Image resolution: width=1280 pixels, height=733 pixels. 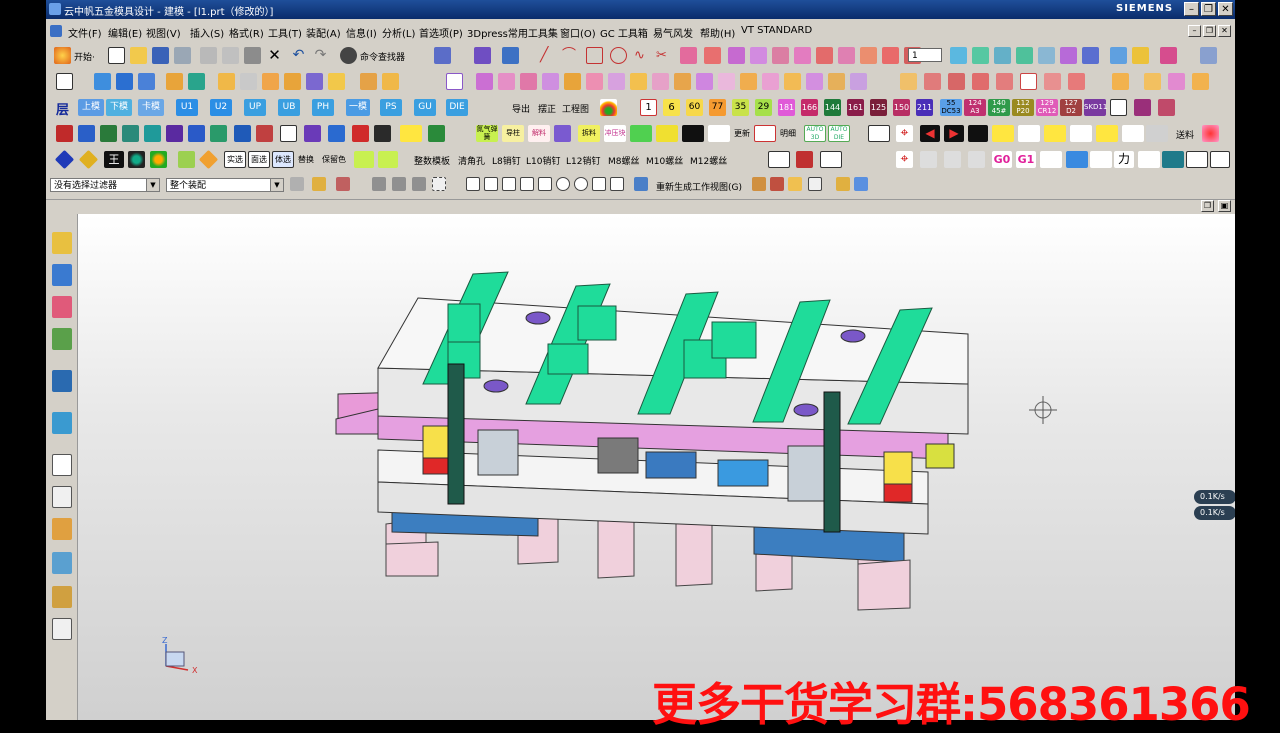 I want to click on snap-quadrant-icon, so click(x=581, y=184).